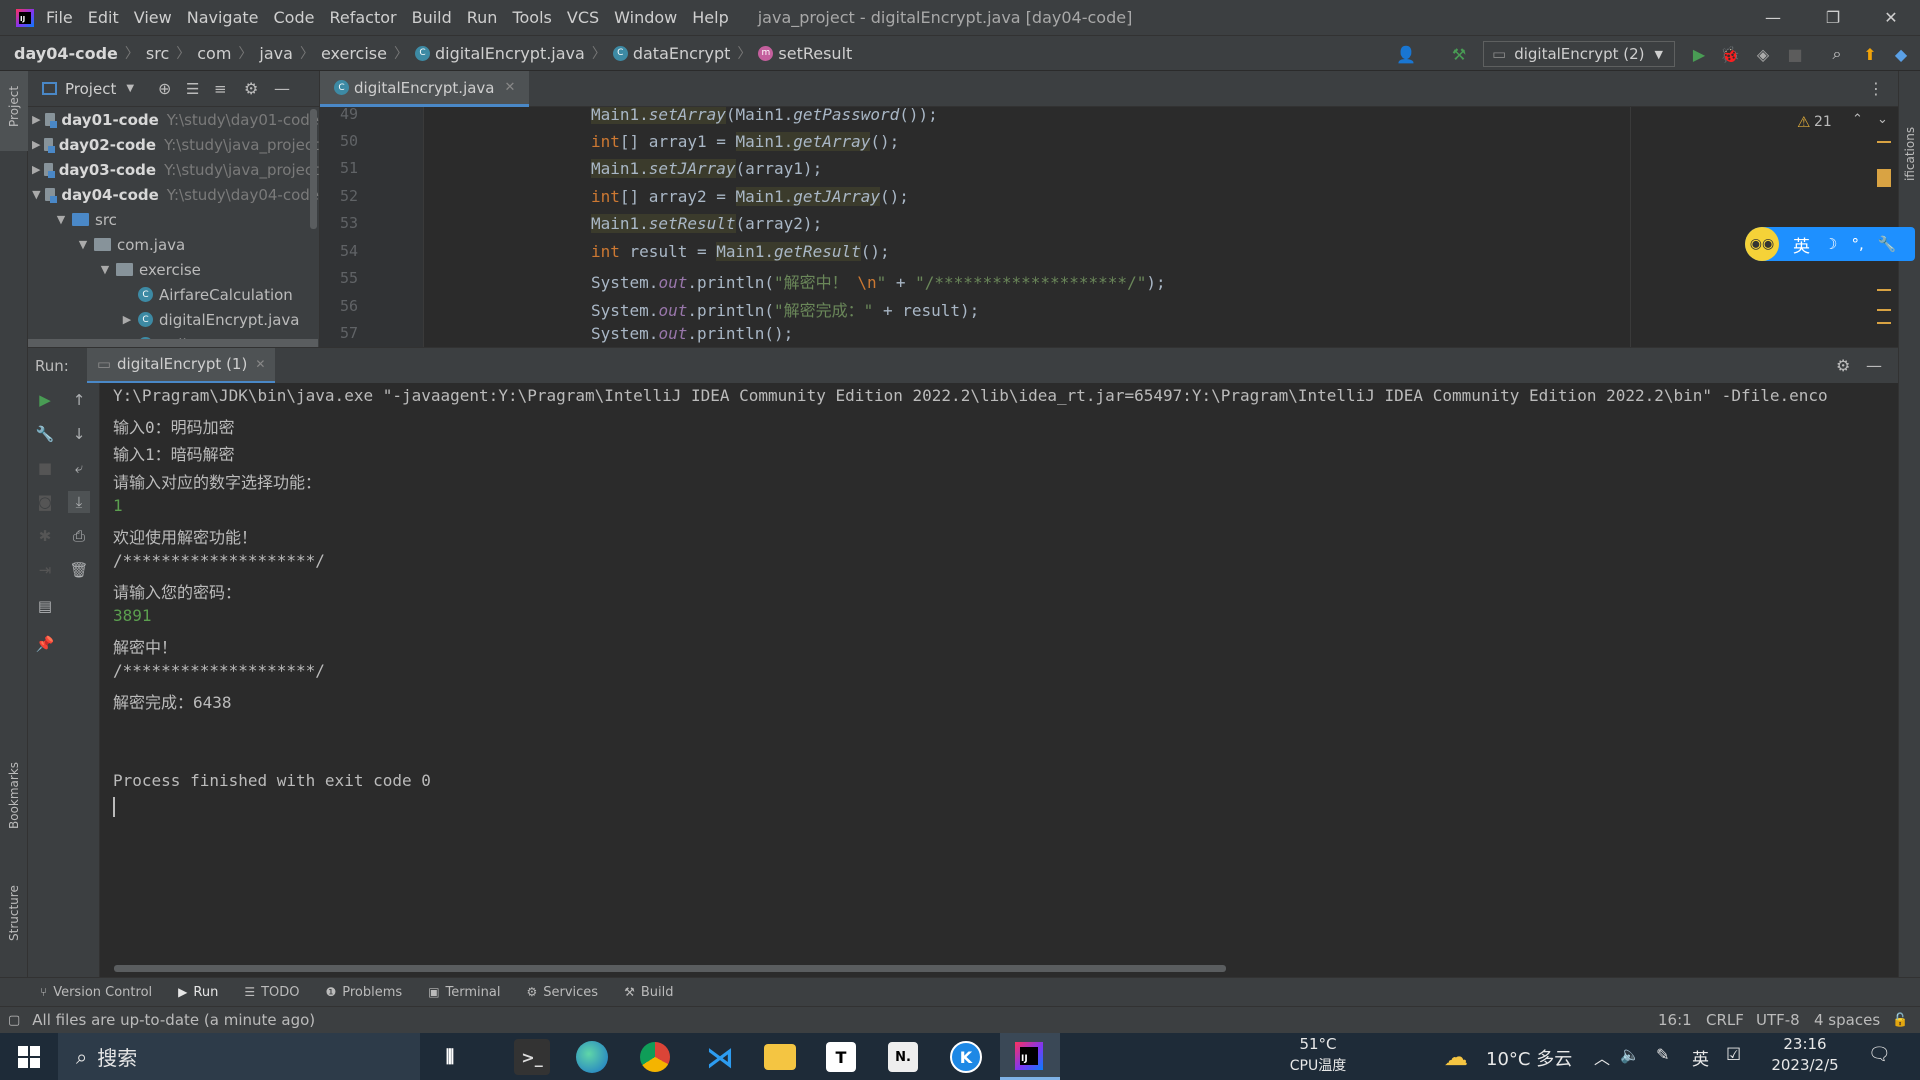 The width and height of the screenshot is (1920, 1080). What do you see at coordinates (79, 536) in the screenshot?
I see `print-icon: ⎙` at bounding box center [79, 536].